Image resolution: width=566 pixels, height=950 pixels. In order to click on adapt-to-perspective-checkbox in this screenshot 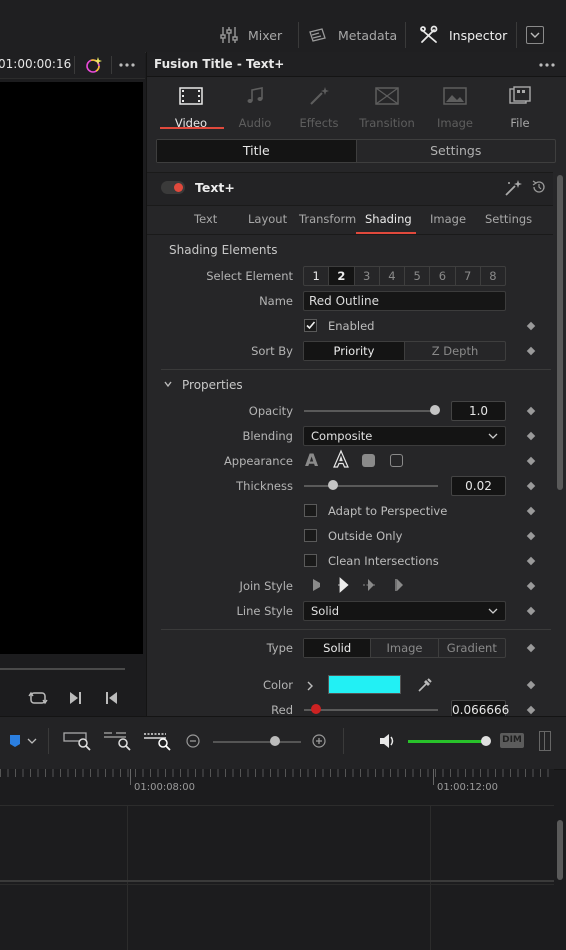, I will do `click(310, 510)`.